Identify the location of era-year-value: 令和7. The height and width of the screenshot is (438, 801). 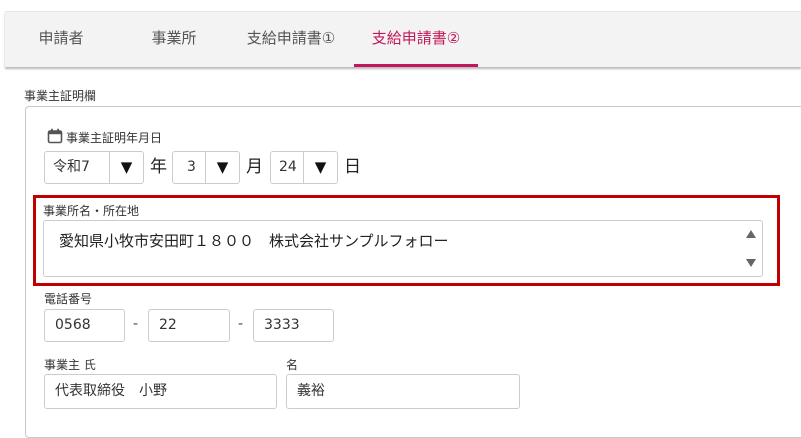
(71, 167).